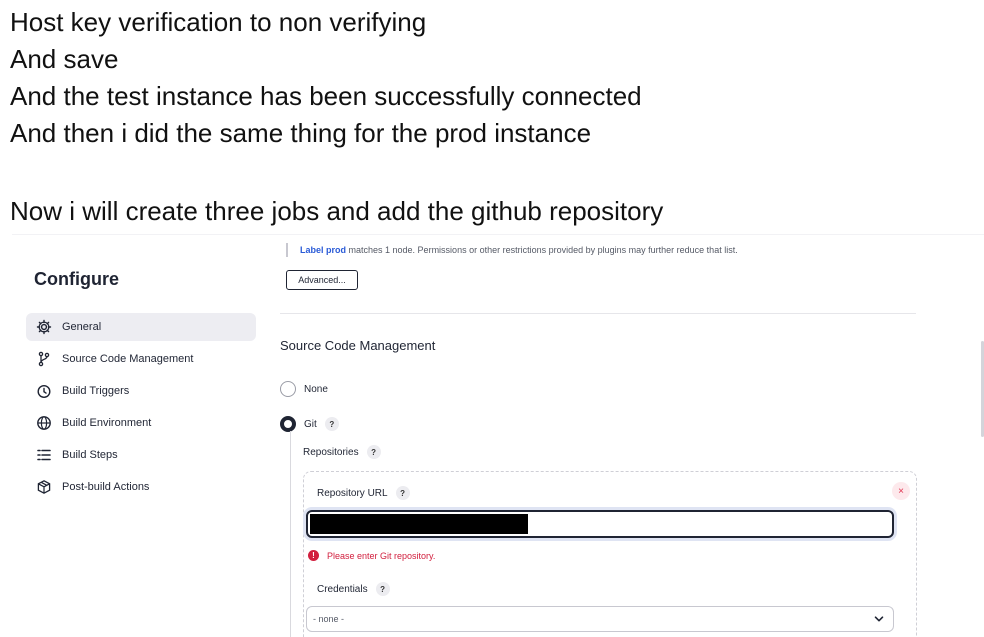 This screenshot has height=637, width=984. What do you see at coordinates (141, 327) in the screenshot?
I see `sidebar-item-general: General` at bounding box center [141, 327].